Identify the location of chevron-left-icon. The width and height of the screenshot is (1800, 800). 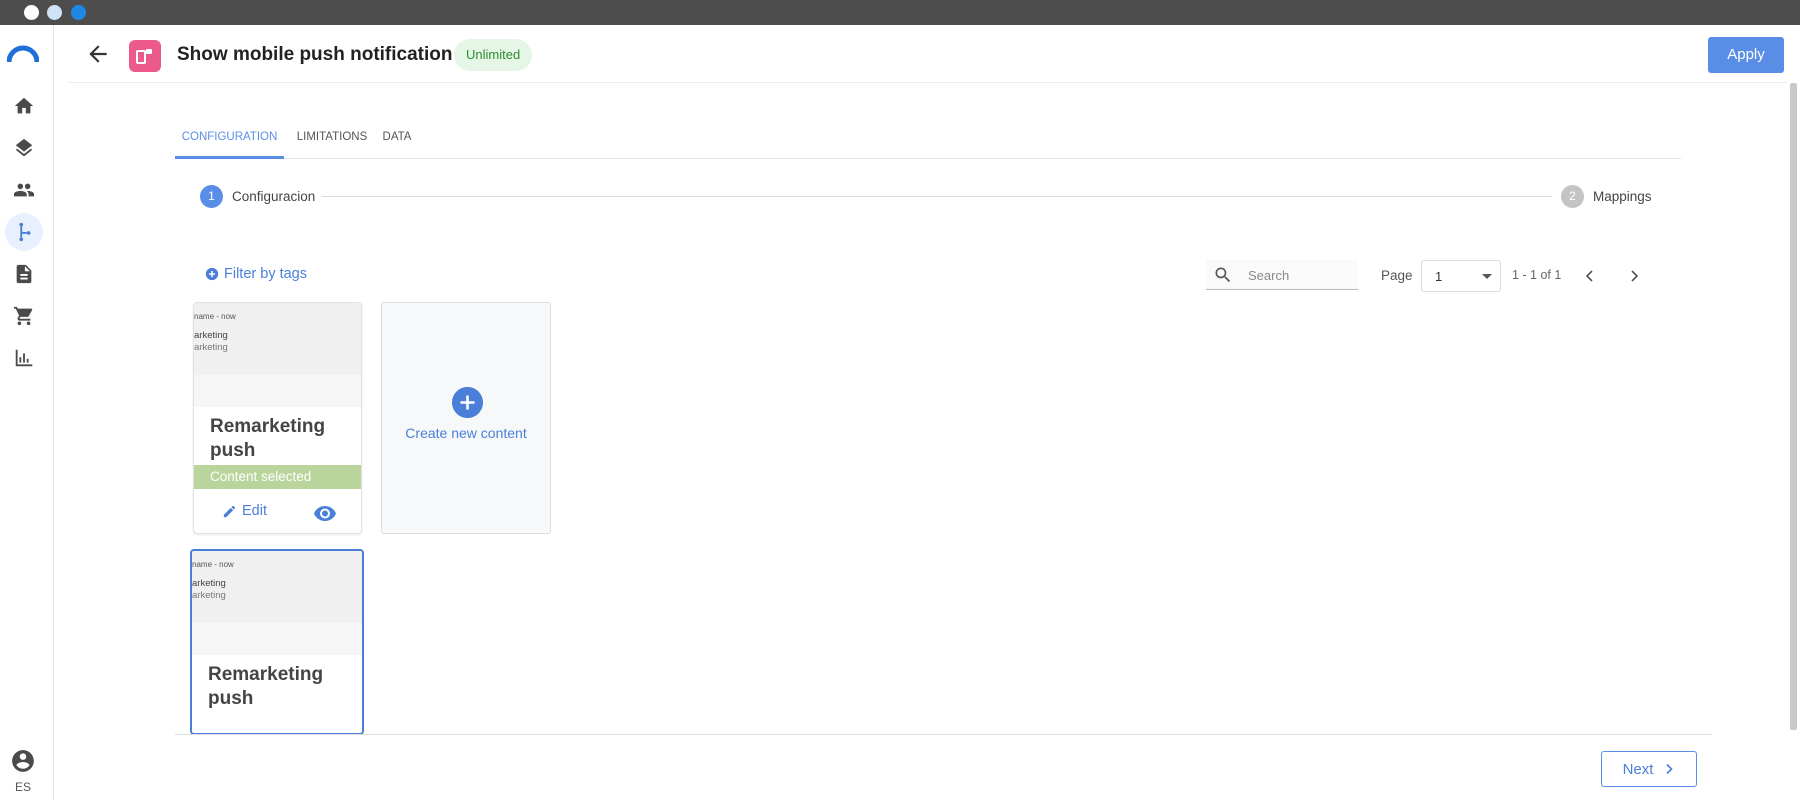
(1589, 276).